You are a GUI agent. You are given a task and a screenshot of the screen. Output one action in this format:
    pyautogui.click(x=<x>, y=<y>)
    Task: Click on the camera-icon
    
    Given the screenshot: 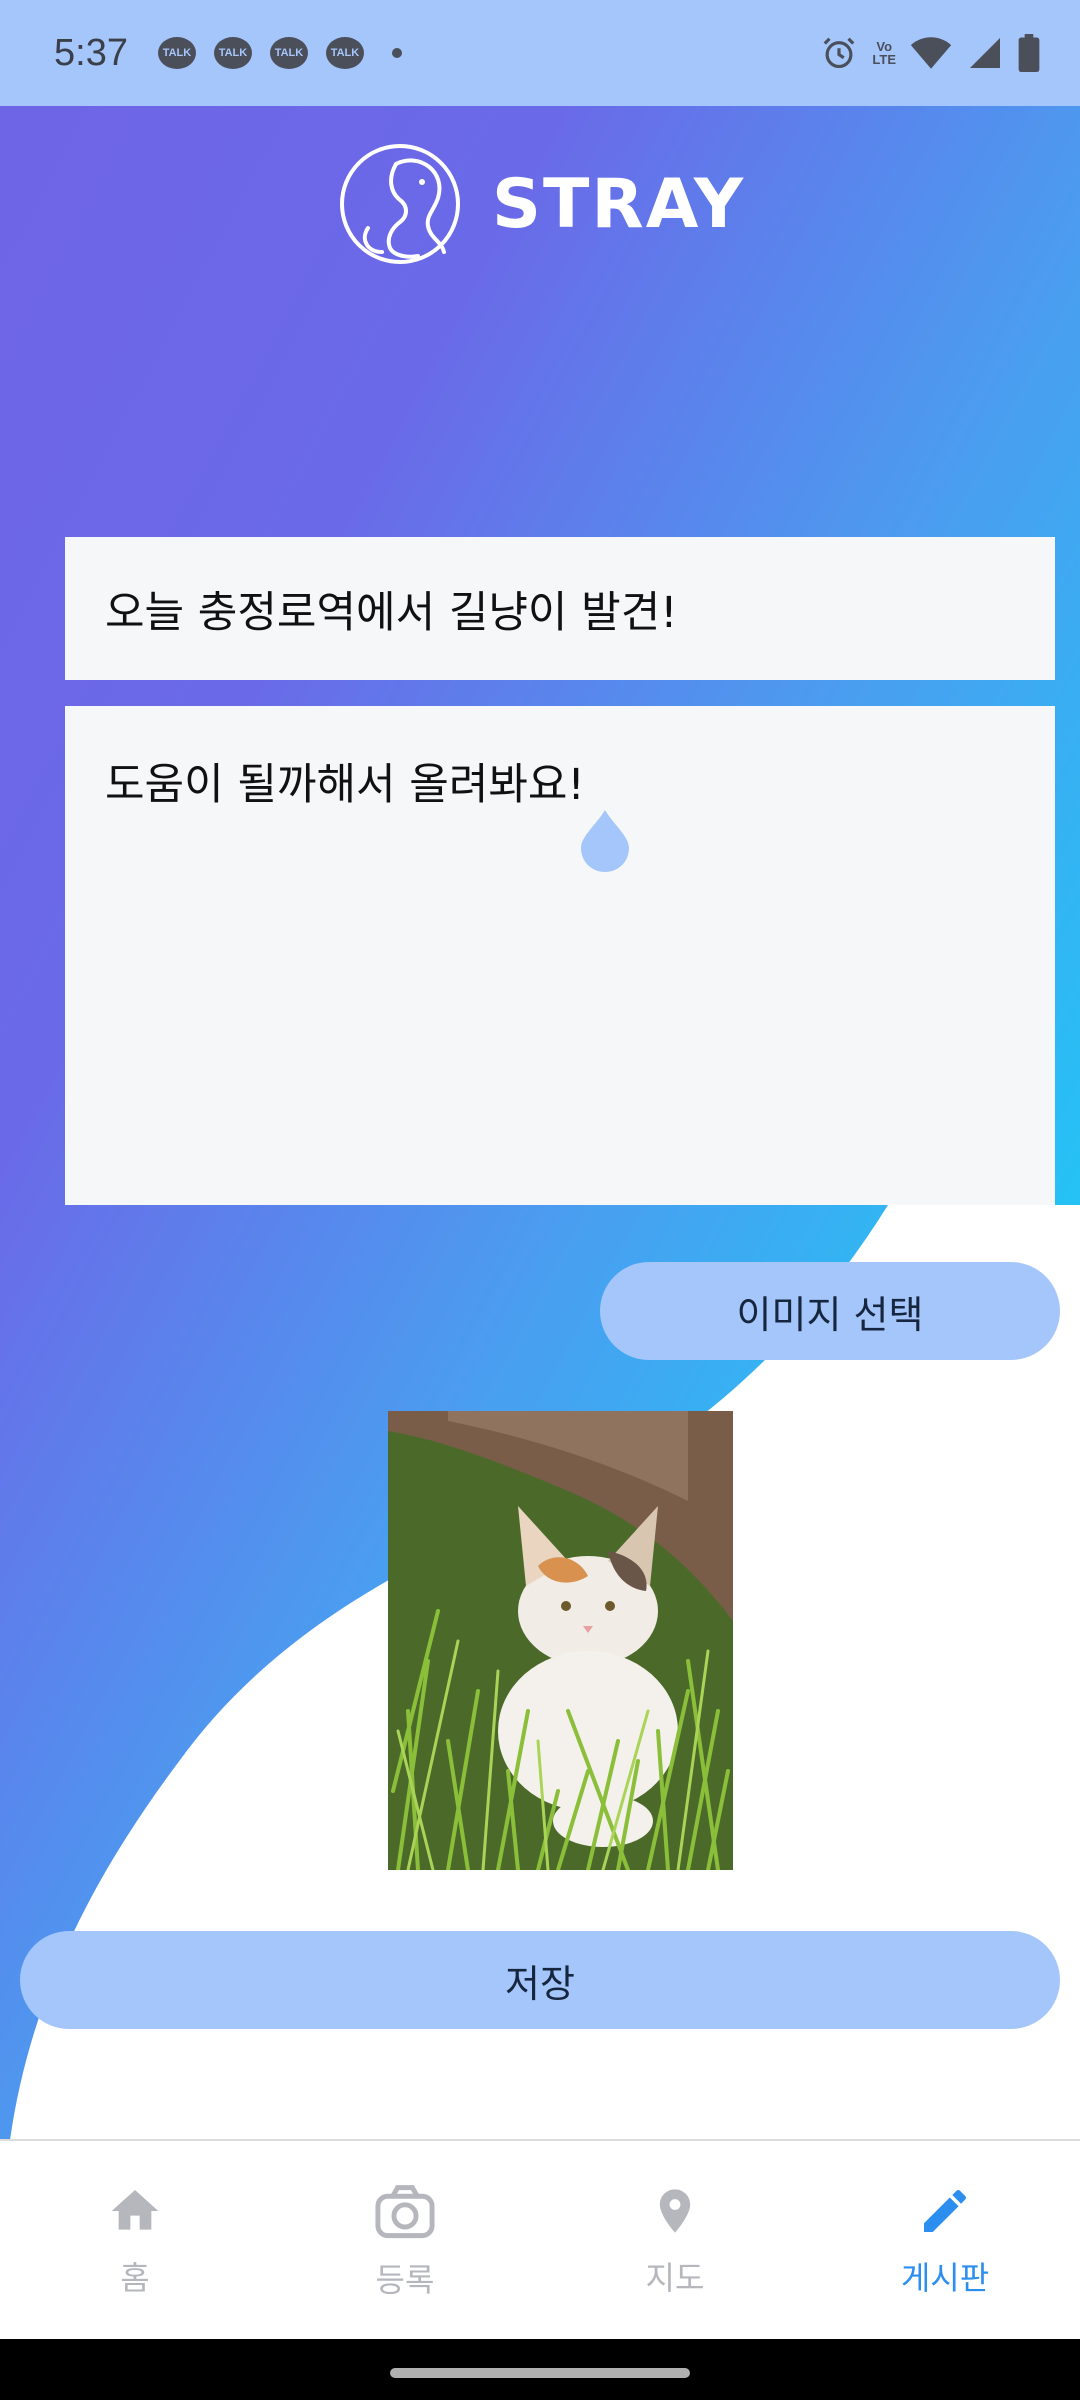 What is the action you would take?
    pyautogui.click(x=405, y=2212)
    